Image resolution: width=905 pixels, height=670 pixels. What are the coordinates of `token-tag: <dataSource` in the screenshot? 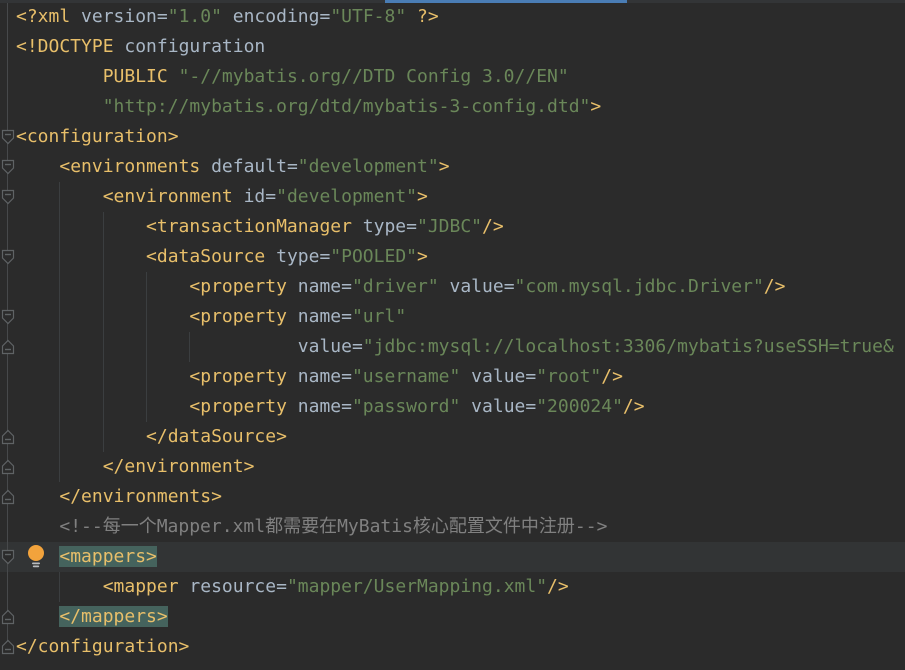 It's located at (206, 256).